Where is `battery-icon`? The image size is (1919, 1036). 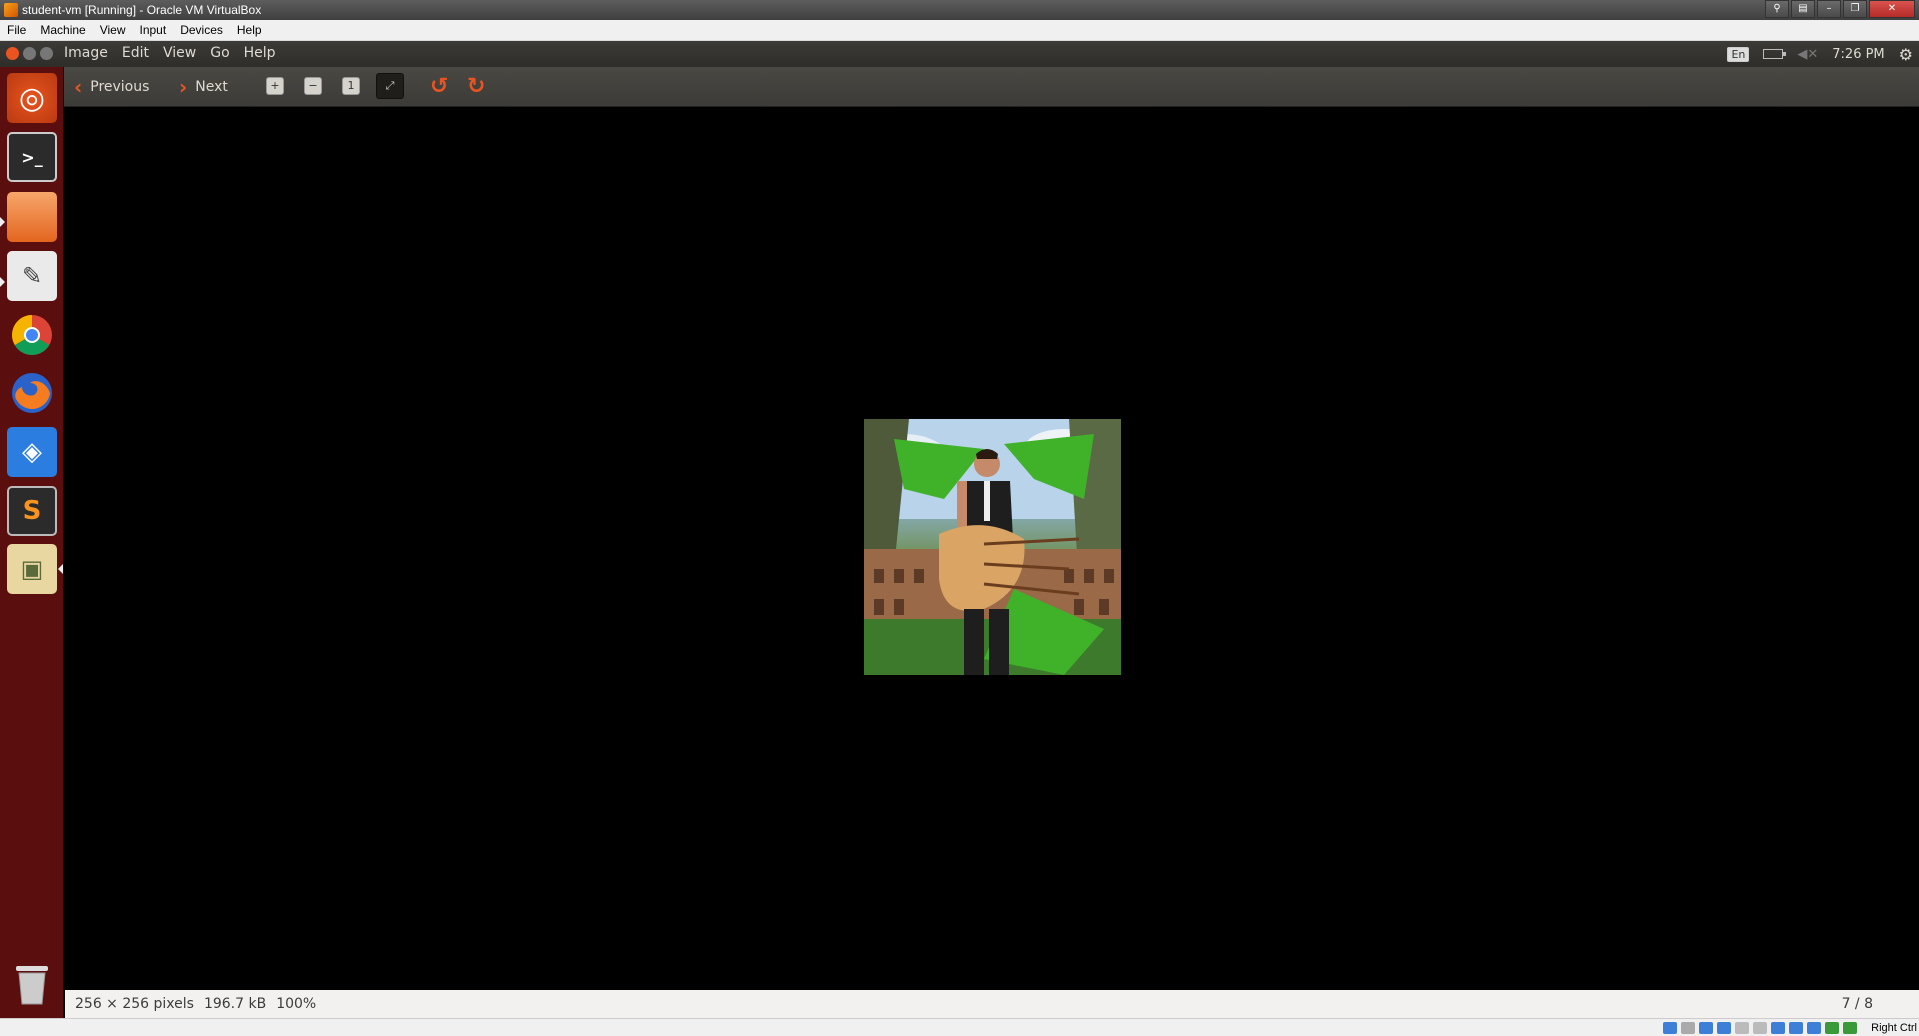
battery-icon is located at coordinates (1775, 54).